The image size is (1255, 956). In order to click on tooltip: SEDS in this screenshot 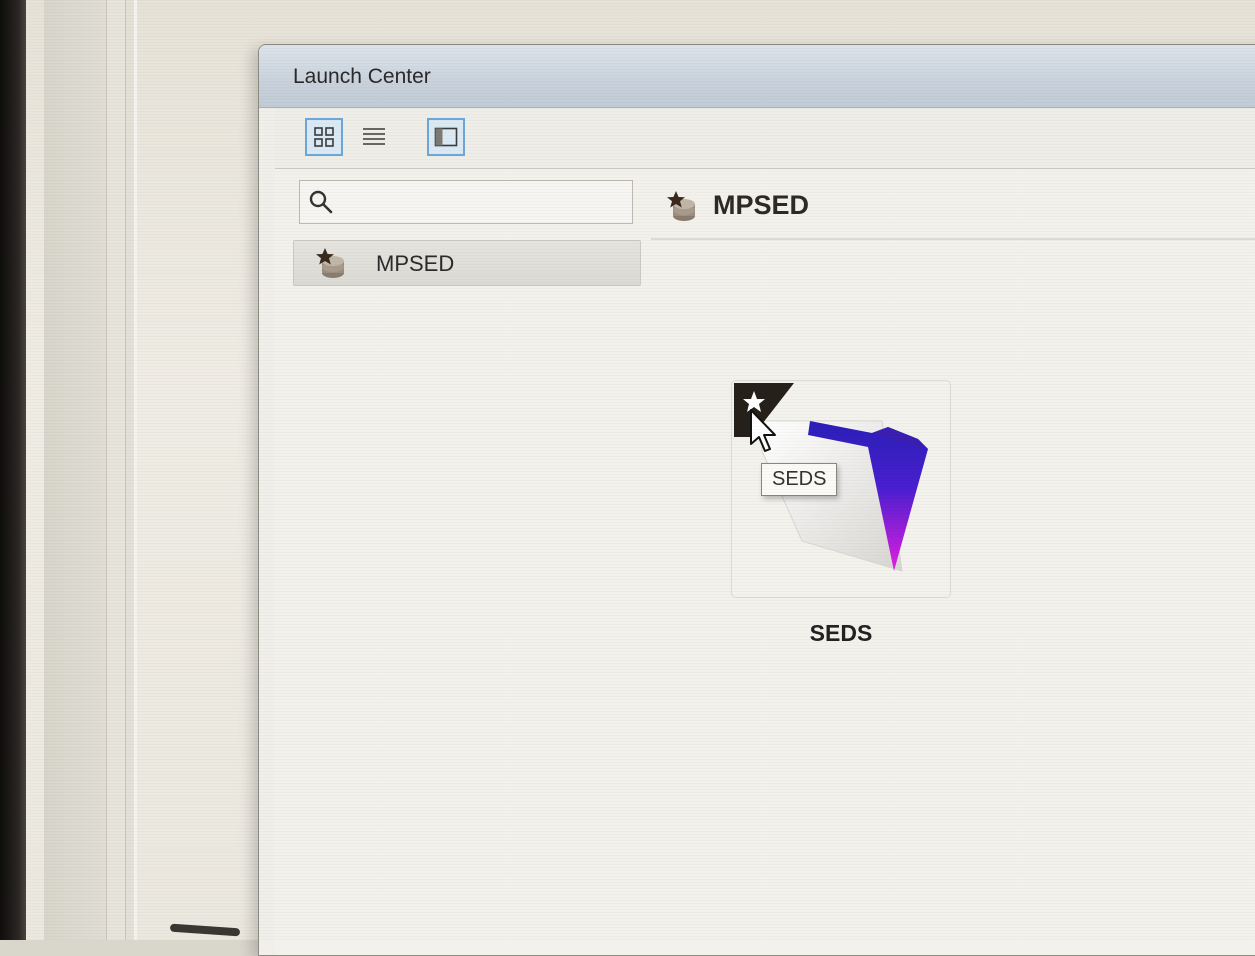, I will do `click(799, 479)`.